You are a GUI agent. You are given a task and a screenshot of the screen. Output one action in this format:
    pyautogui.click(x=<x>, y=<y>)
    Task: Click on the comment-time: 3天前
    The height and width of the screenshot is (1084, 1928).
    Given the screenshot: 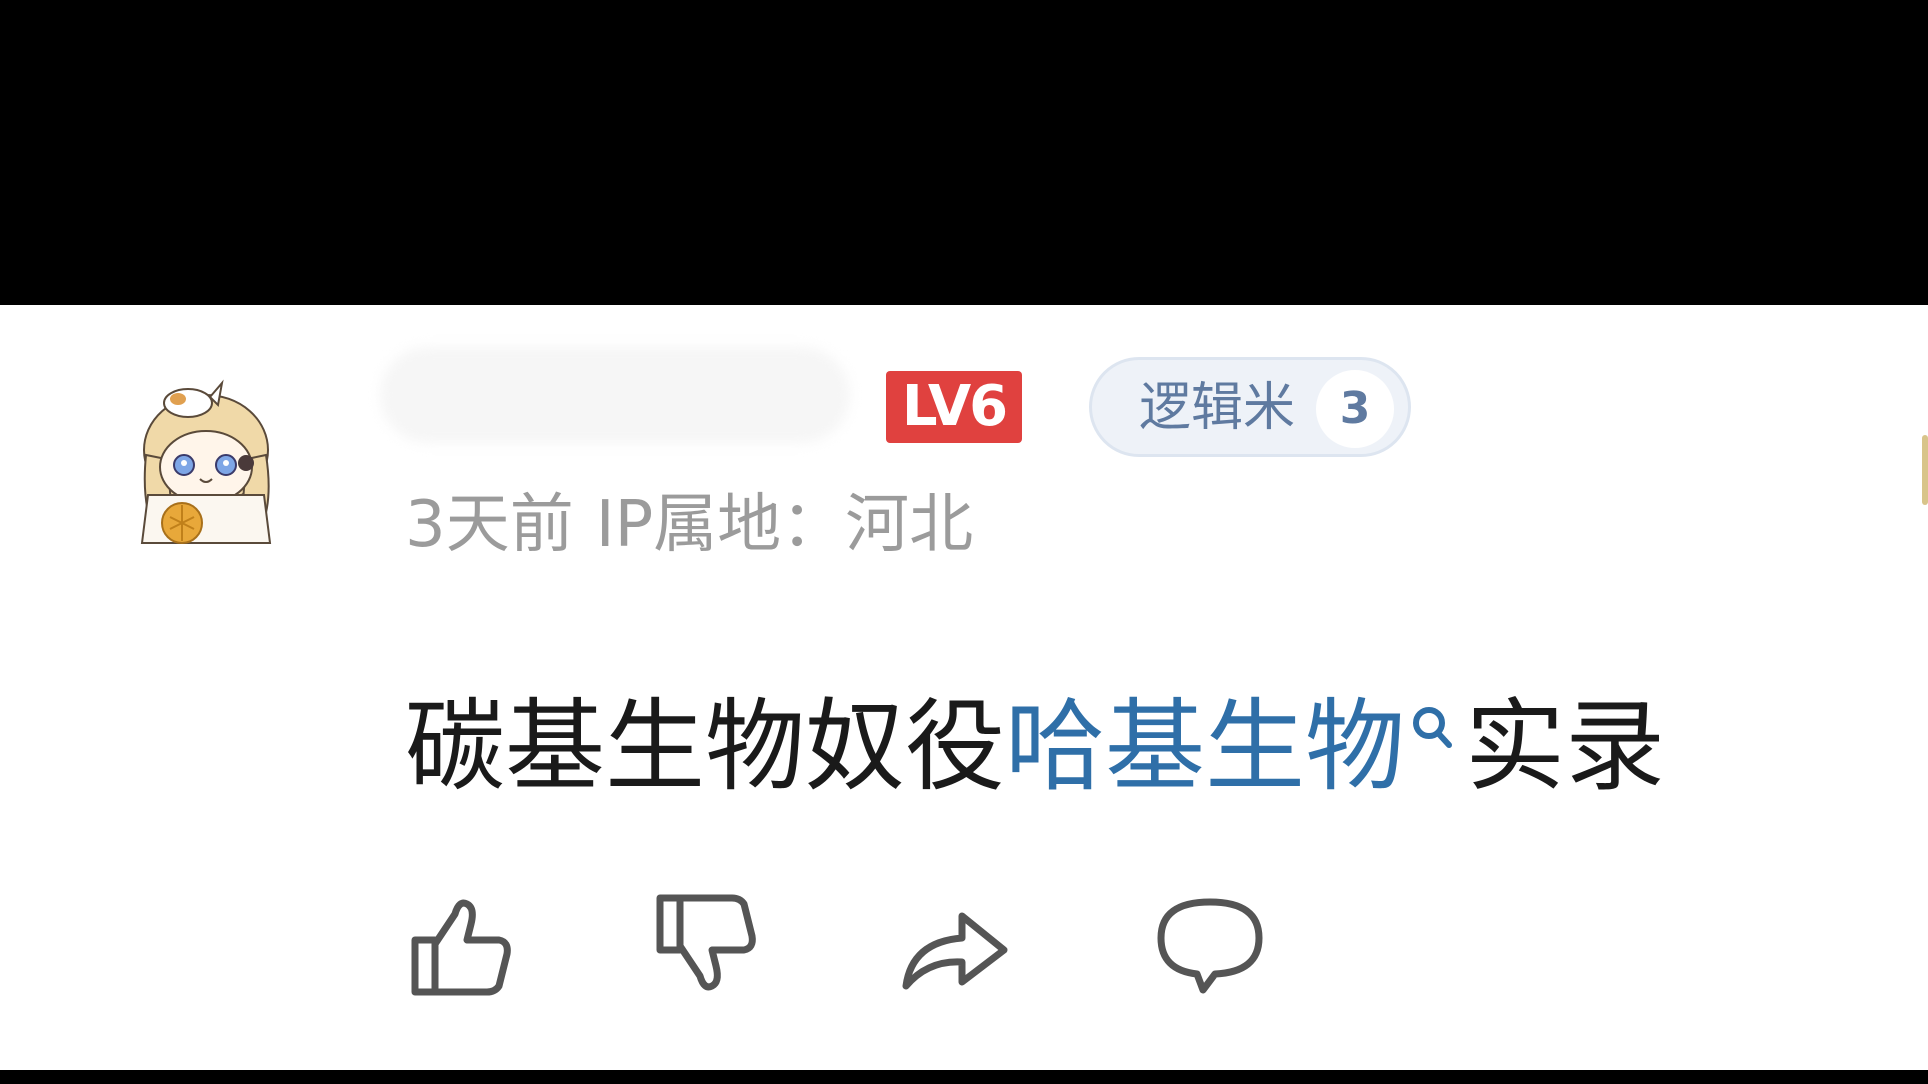 What is the action you would take?
    pyautogui.click(x=489, y=525)
    